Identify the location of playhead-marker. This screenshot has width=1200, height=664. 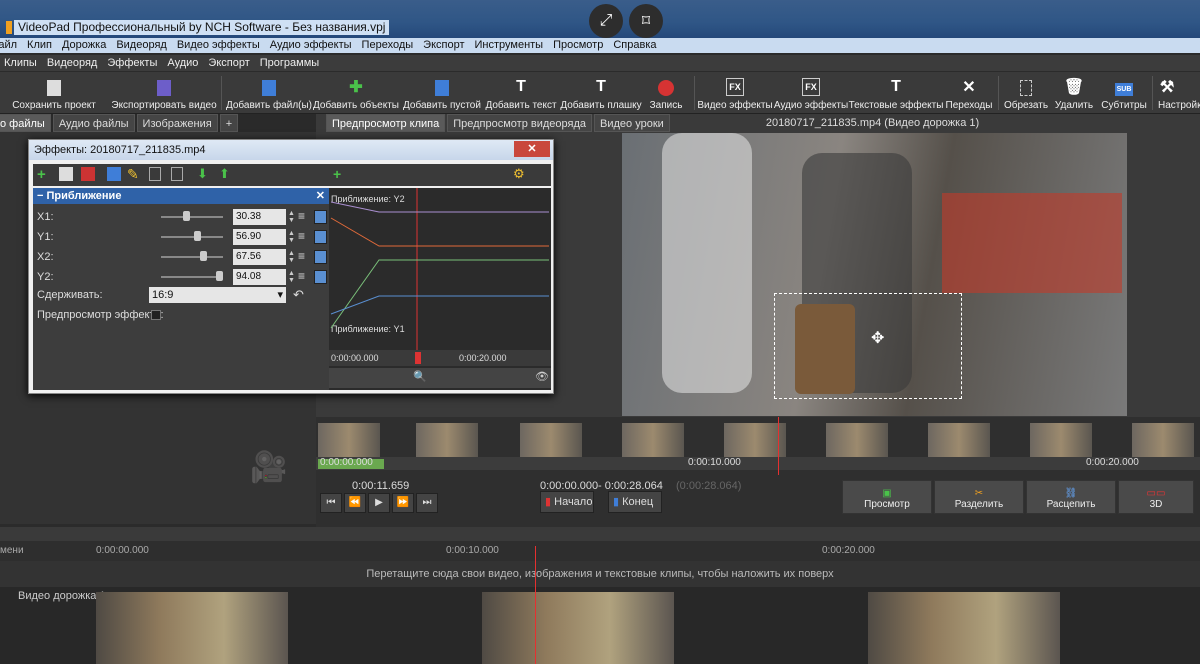
(418, 358).